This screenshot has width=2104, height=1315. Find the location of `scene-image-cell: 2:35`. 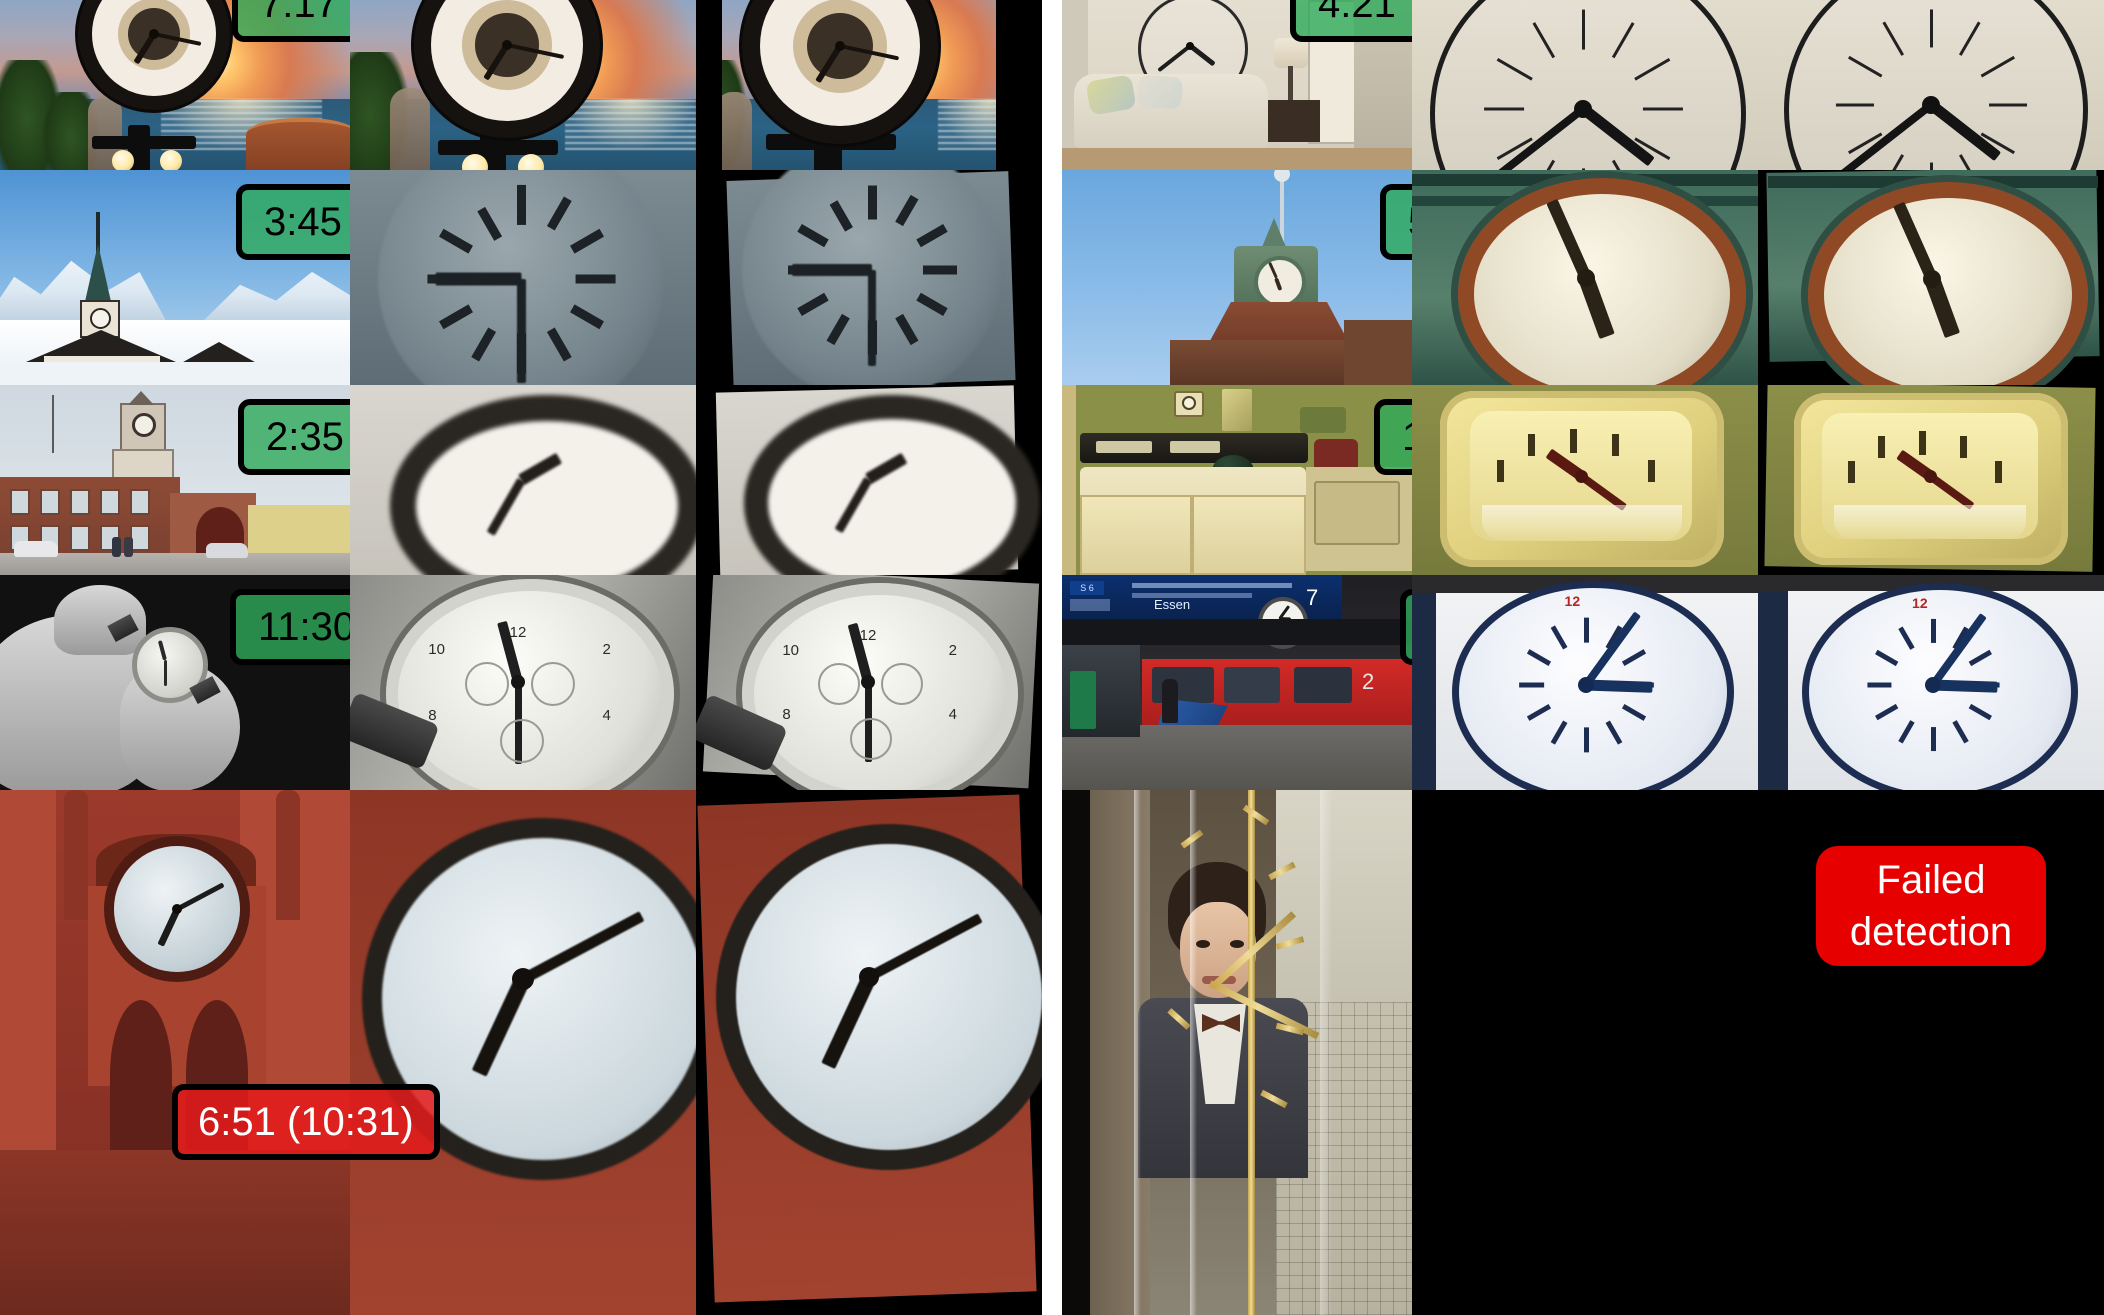

scene-image-cell: 2:35 is located at coordinates (175, 480).